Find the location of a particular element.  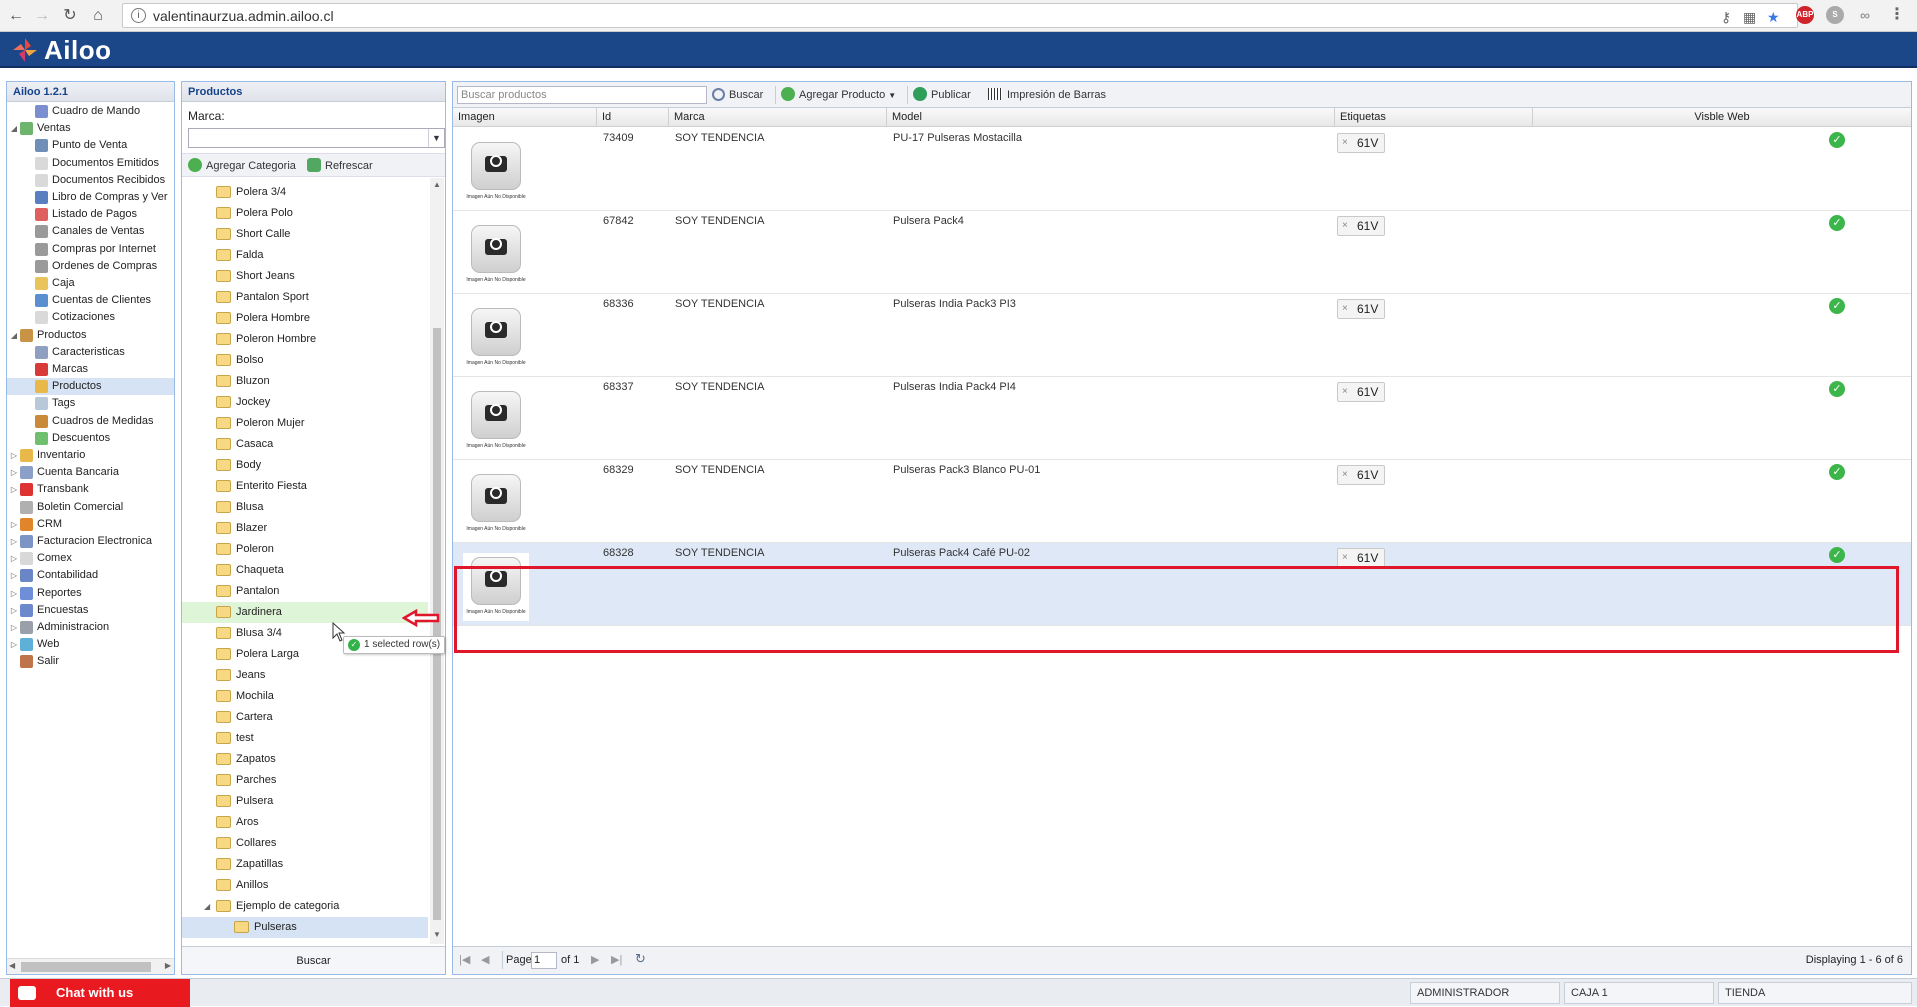

nav-item: Punto de Venta is located at coordinates (90, 145).